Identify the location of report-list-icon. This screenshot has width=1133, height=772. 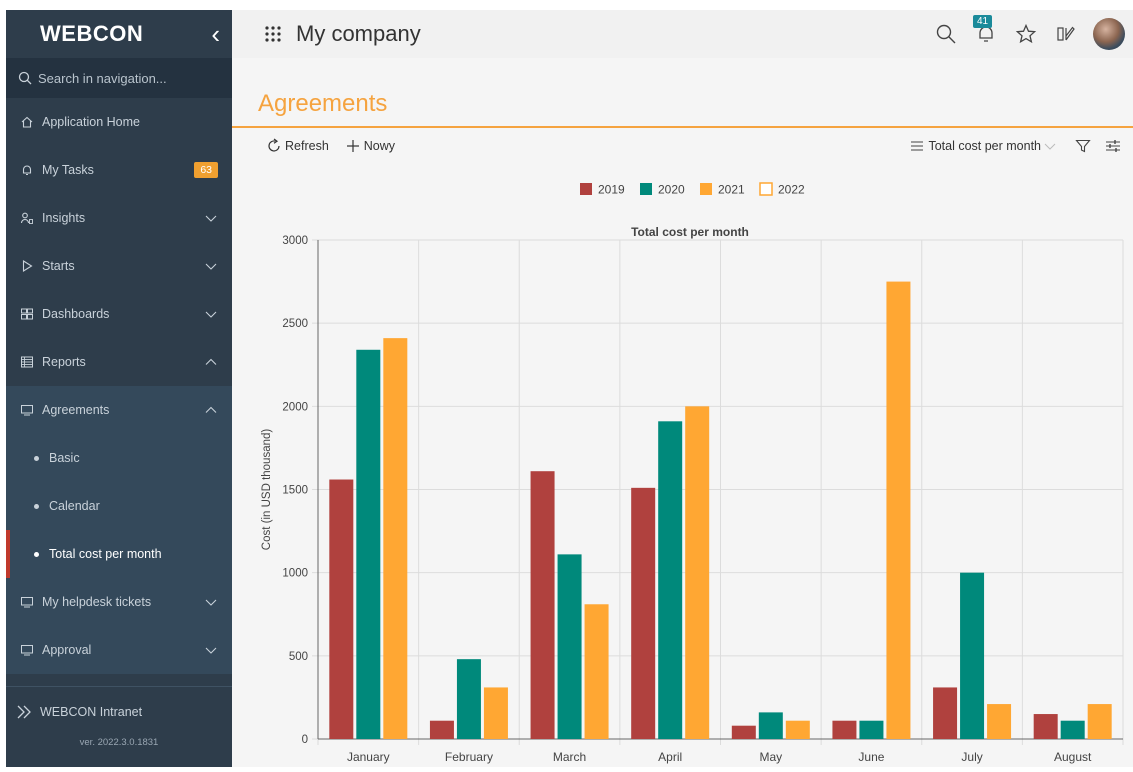
(27, 362).